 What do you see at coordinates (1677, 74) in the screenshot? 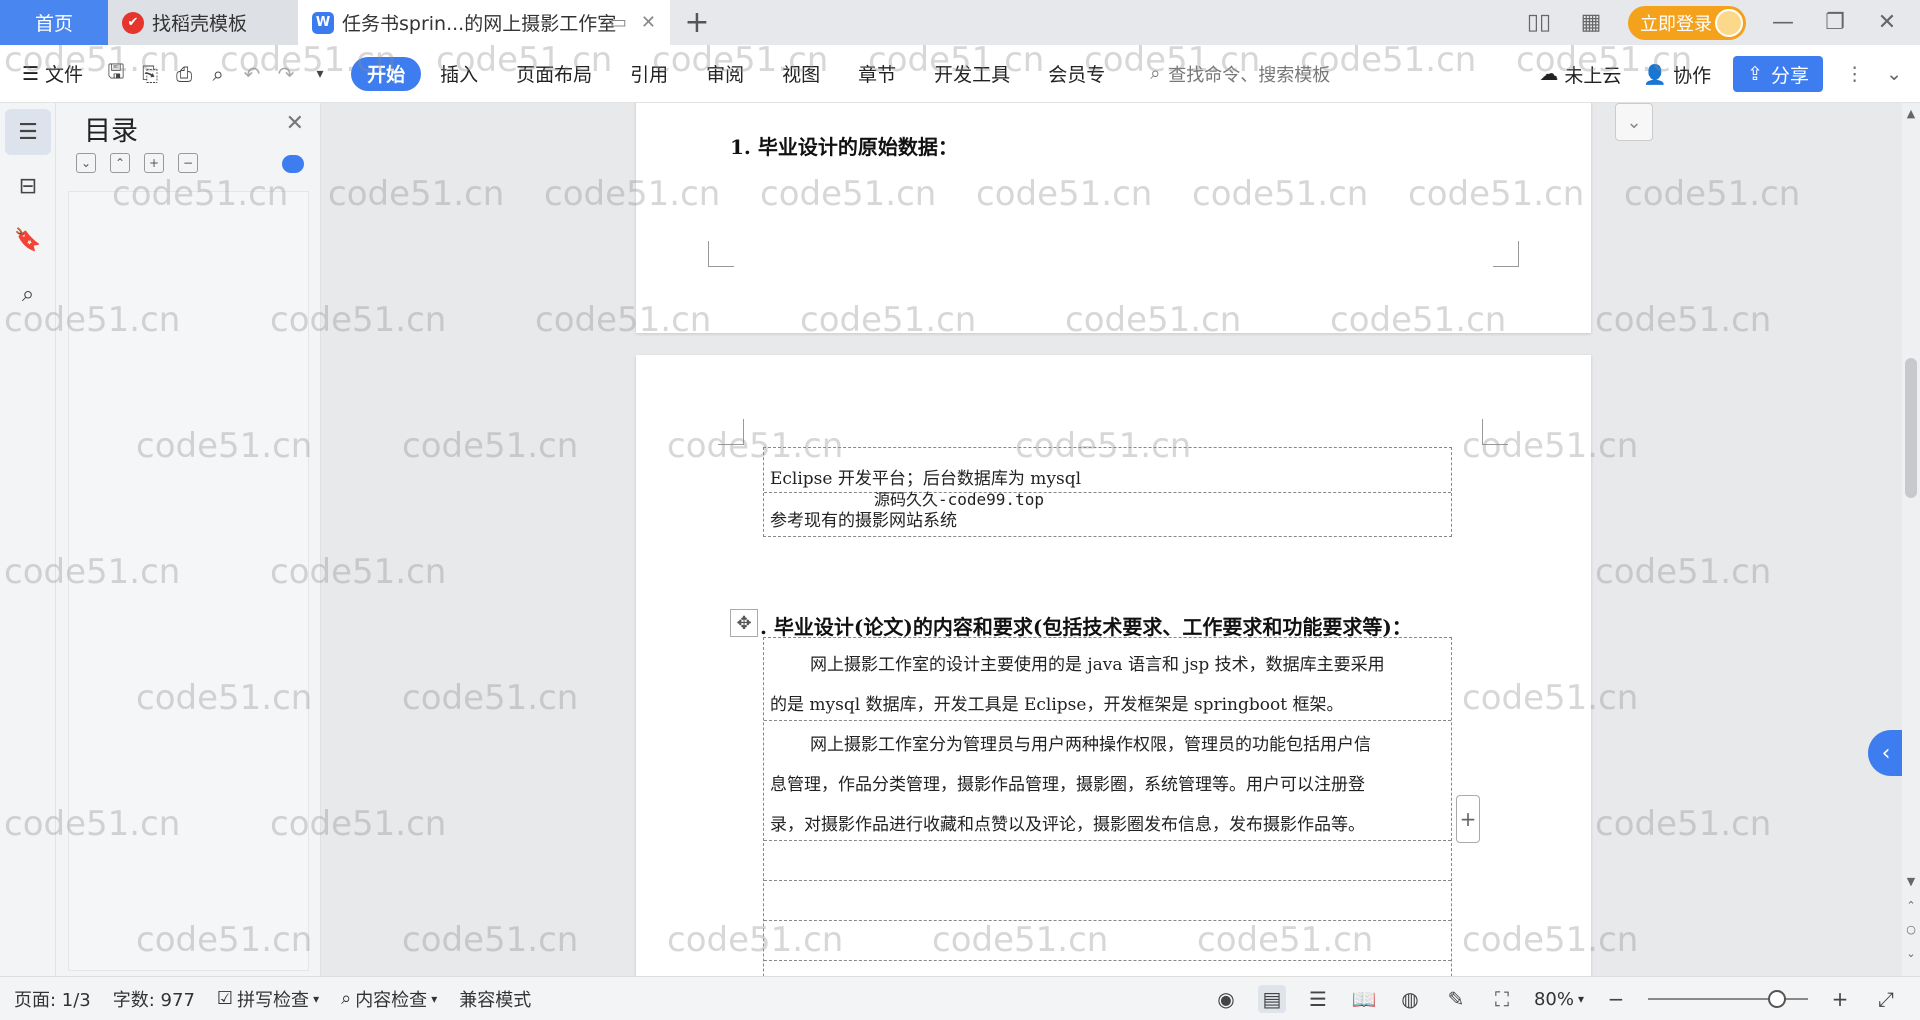
I see `collab-button: 👤 协作` at bounding box center [1677, 74].